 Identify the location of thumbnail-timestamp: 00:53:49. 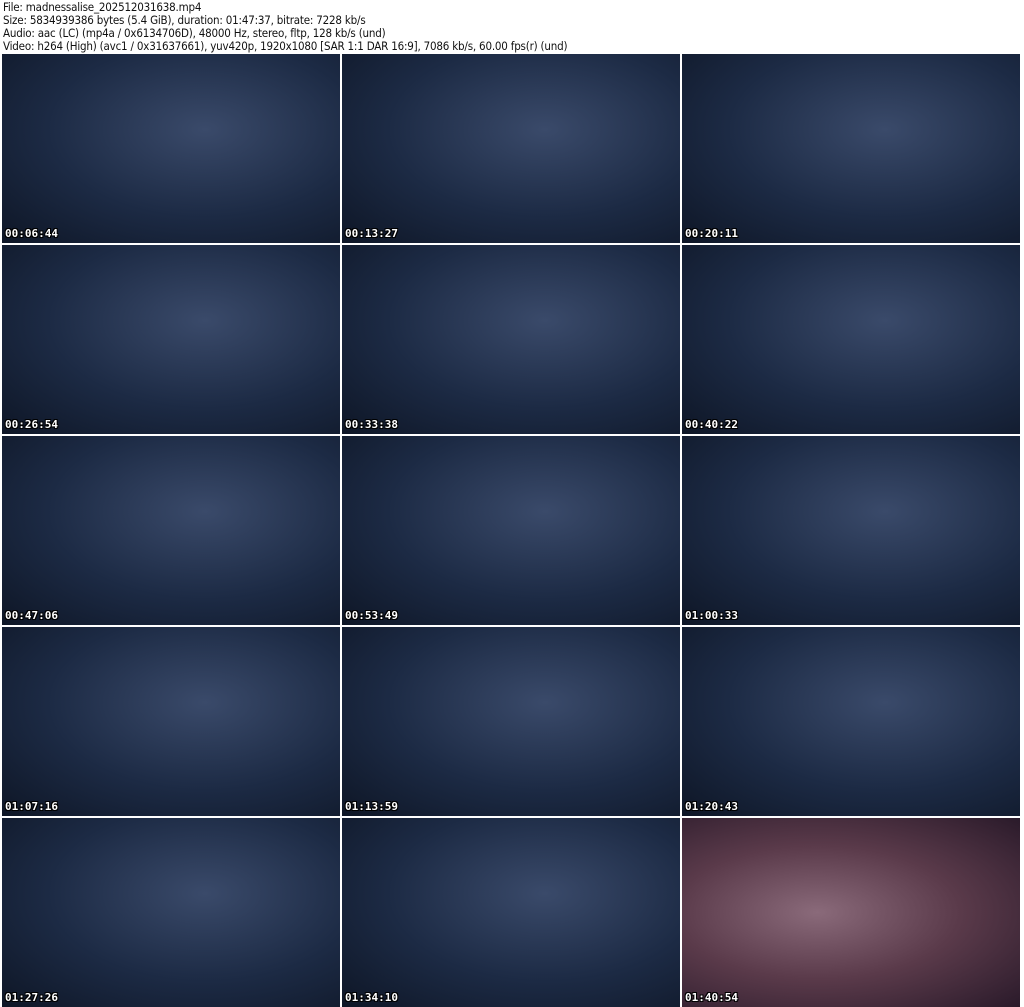
(371, 615).